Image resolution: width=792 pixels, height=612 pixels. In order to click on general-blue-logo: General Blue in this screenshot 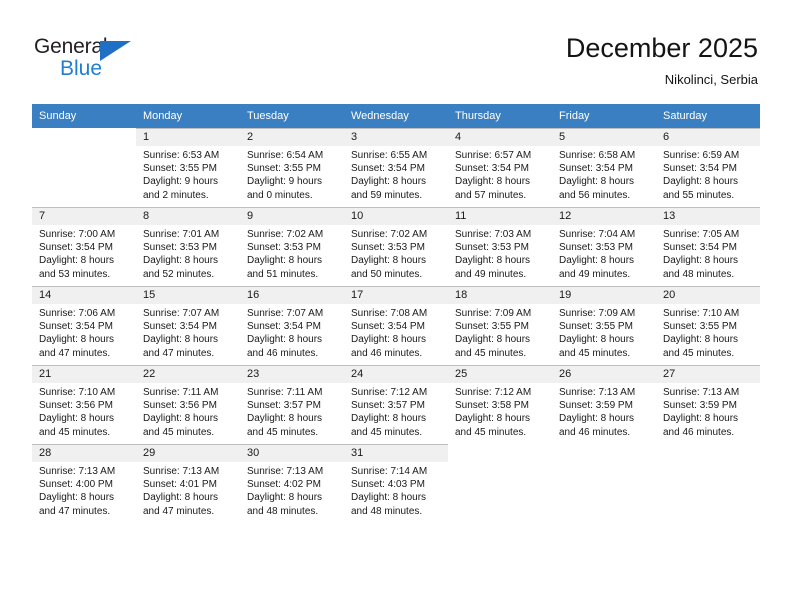, I will do `click(94, 60)`.